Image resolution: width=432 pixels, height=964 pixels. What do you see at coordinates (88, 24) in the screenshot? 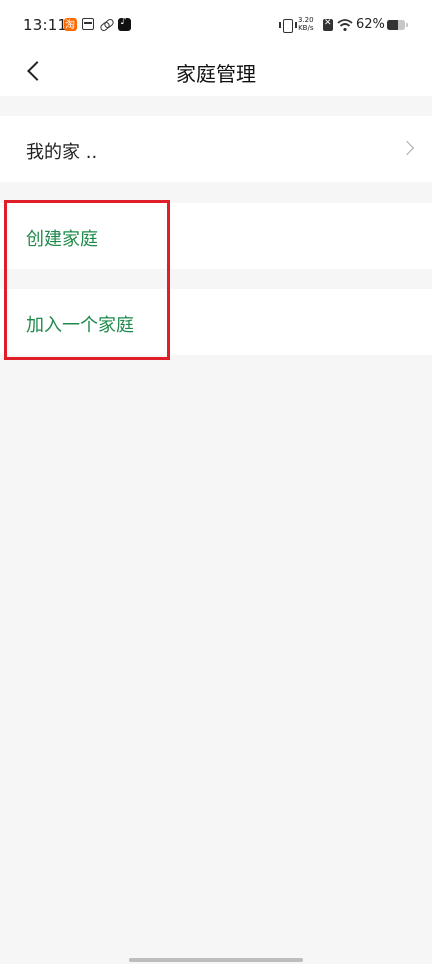
I see `box-icon` at bounding box center [88, 24].